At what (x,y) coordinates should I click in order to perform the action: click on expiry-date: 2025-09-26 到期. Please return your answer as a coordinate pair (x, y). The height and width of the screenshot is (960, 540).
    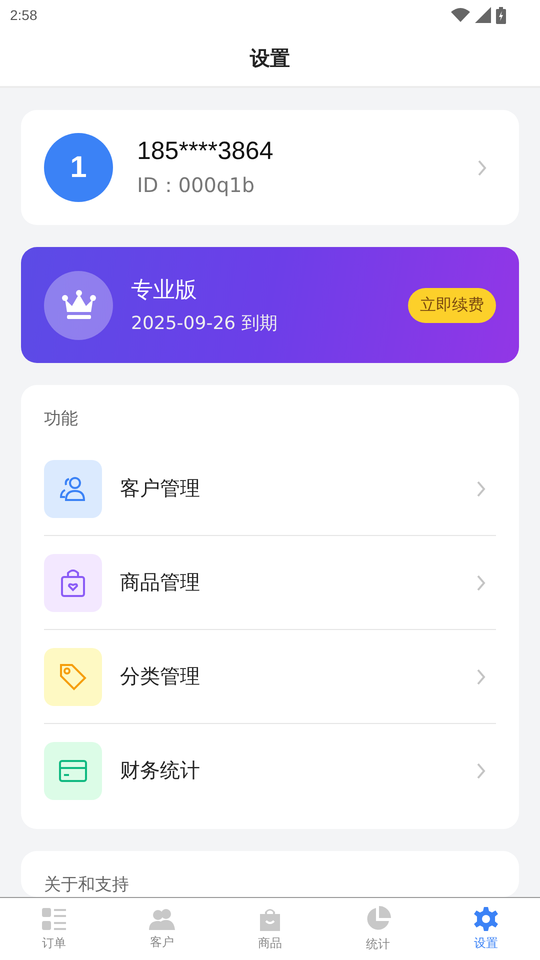
    Looking at the image, I should click on (204, 323).